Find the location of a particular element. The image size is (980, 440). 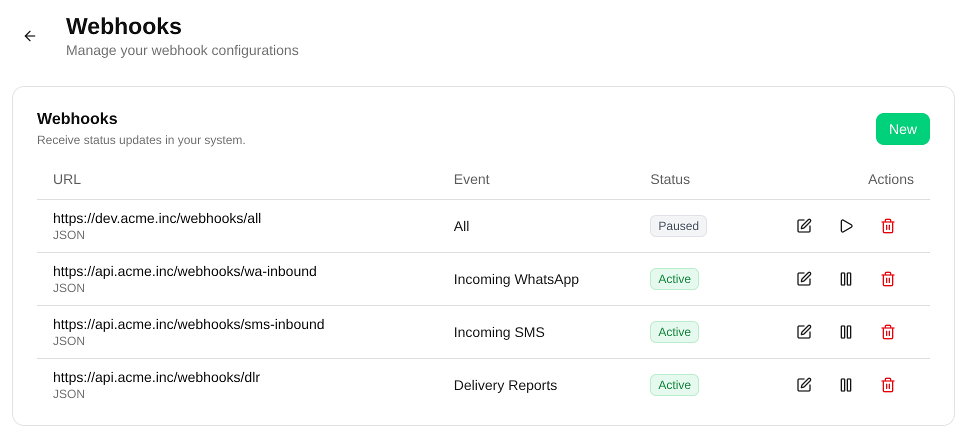

webhook-url: https://dev.acme.inc/webhooks/all is located at coordinates (157, 218).